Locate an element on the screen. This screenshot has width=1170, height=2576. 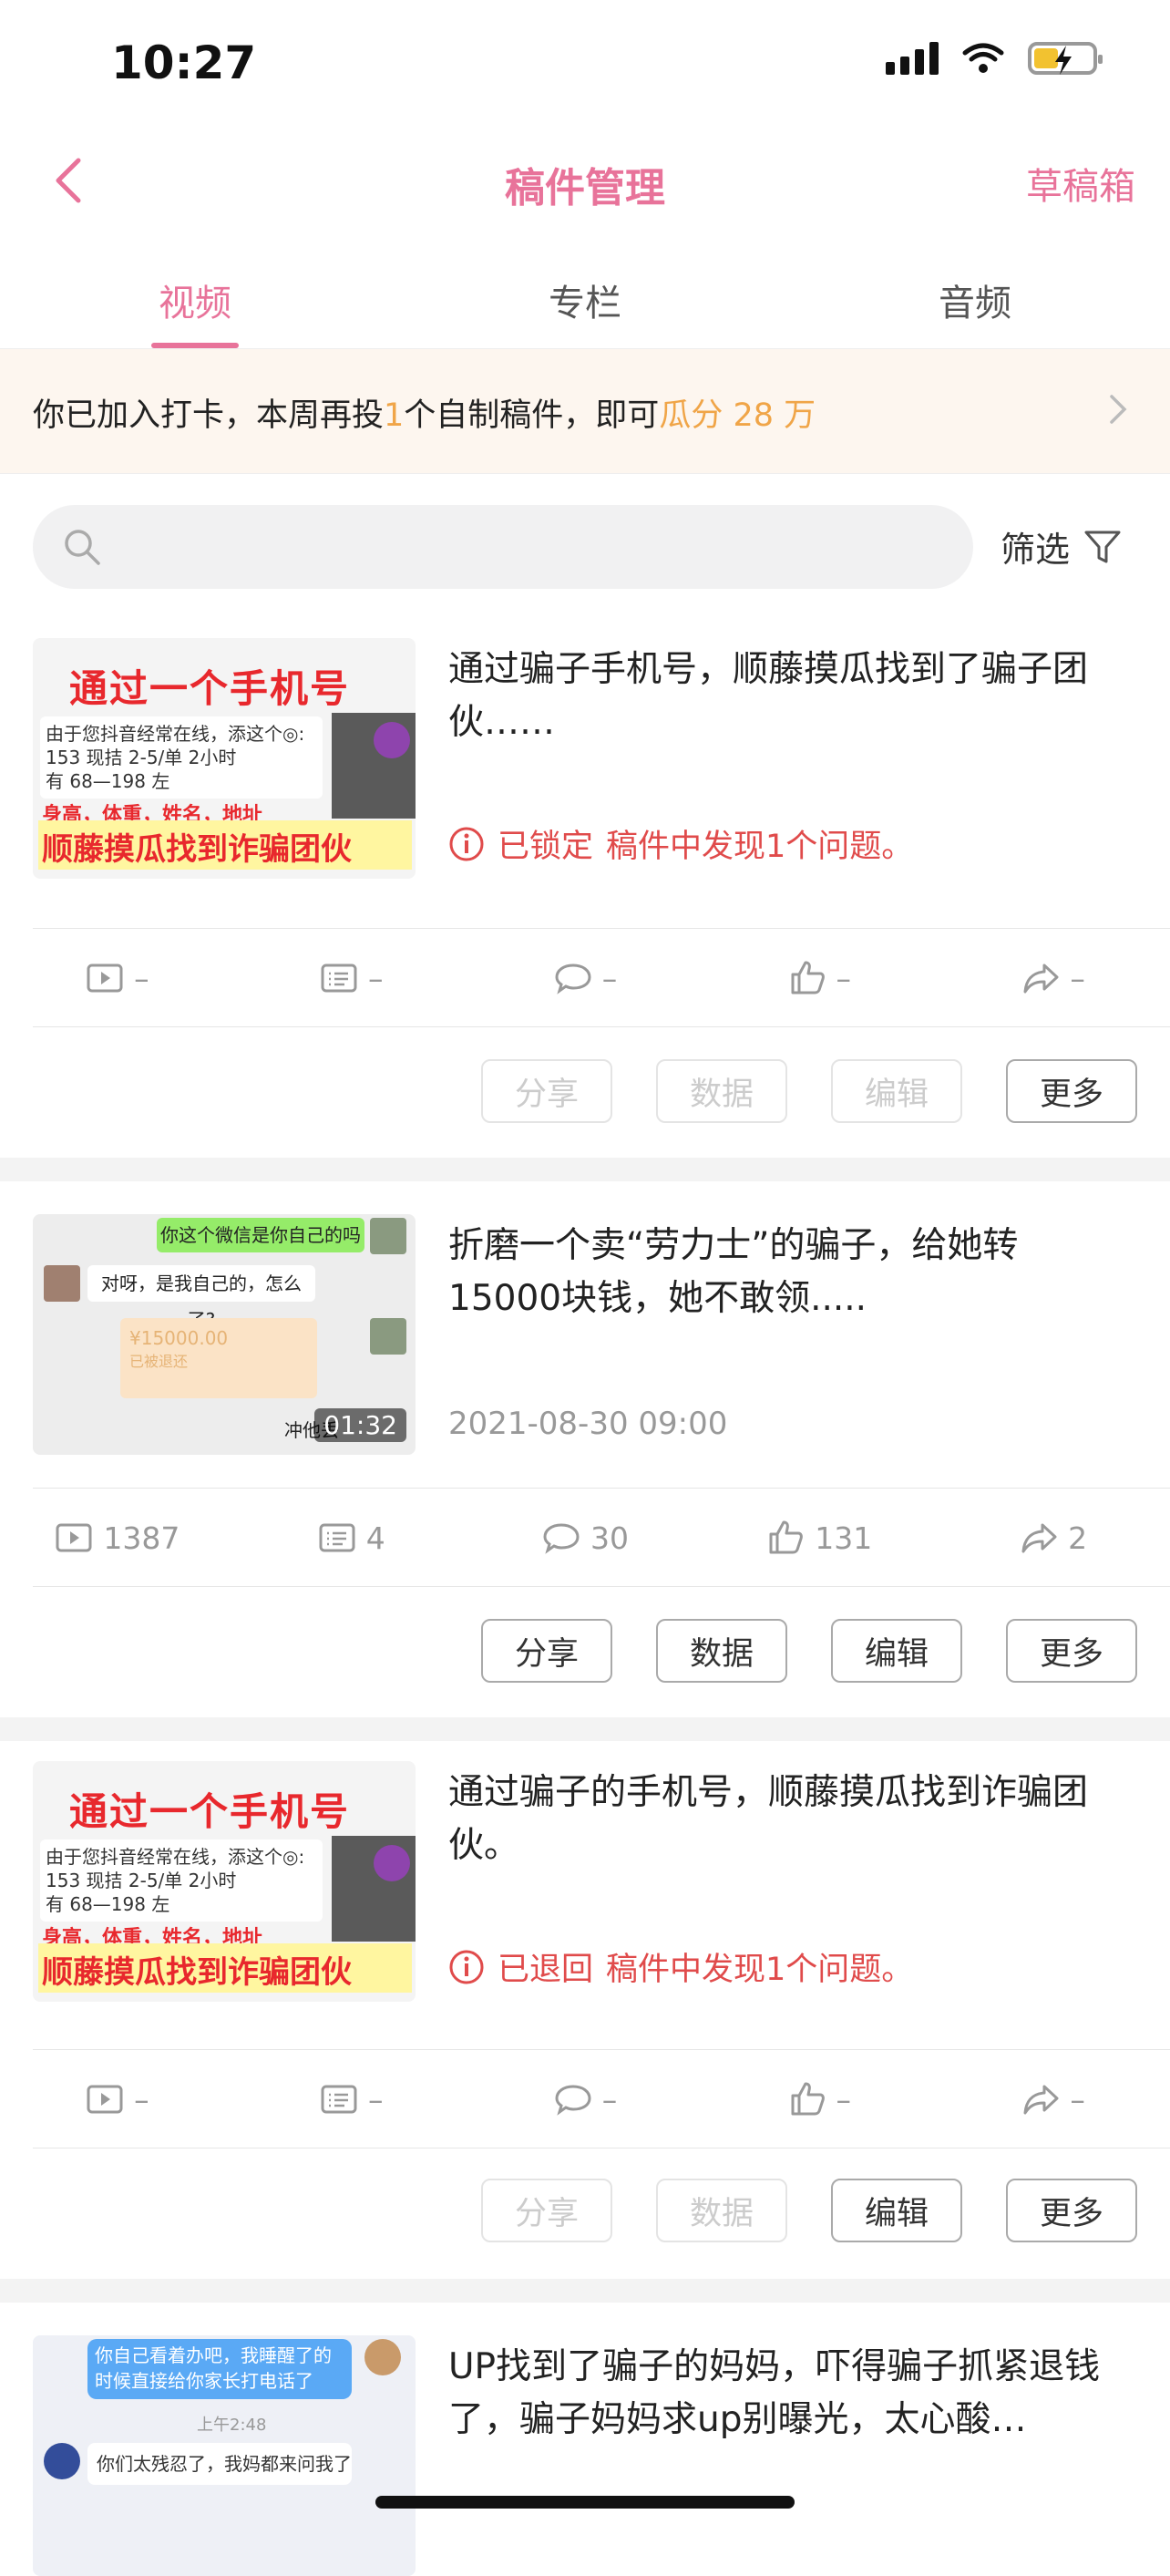
video-status: 已锁定 稿件中发现1个问题。 is located at coordinates (681, 843).